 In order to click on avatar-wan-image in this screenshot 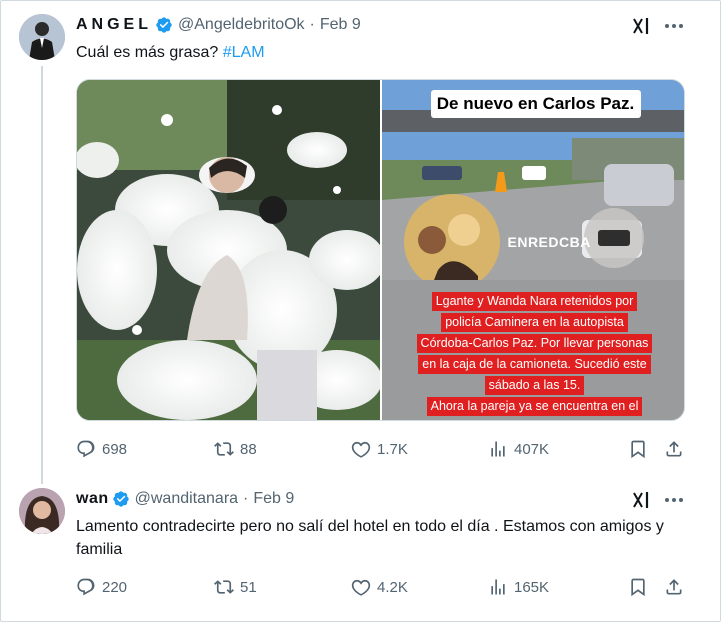, I will do `click(42, 511)`.